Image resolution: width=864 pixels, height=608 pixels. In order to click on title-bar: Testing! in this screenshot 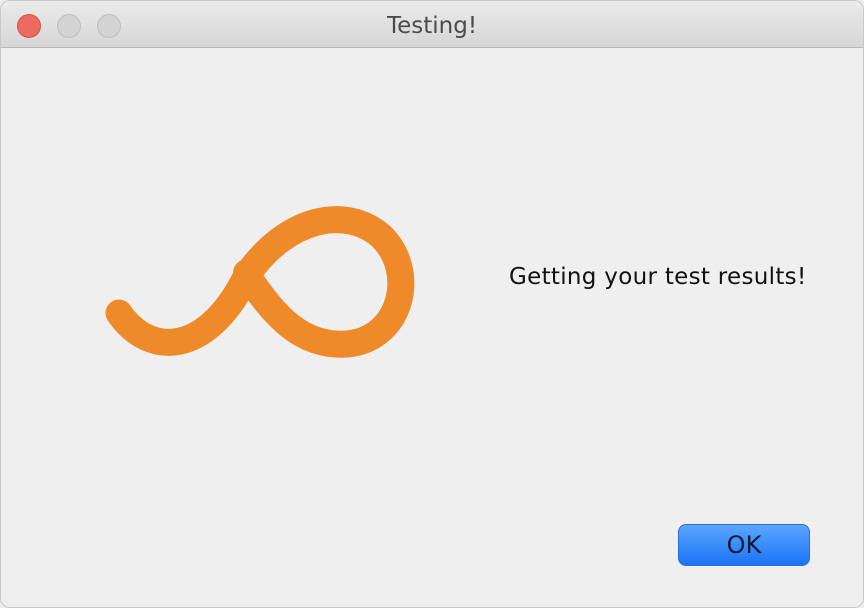, I will do `click(432, 24)`.